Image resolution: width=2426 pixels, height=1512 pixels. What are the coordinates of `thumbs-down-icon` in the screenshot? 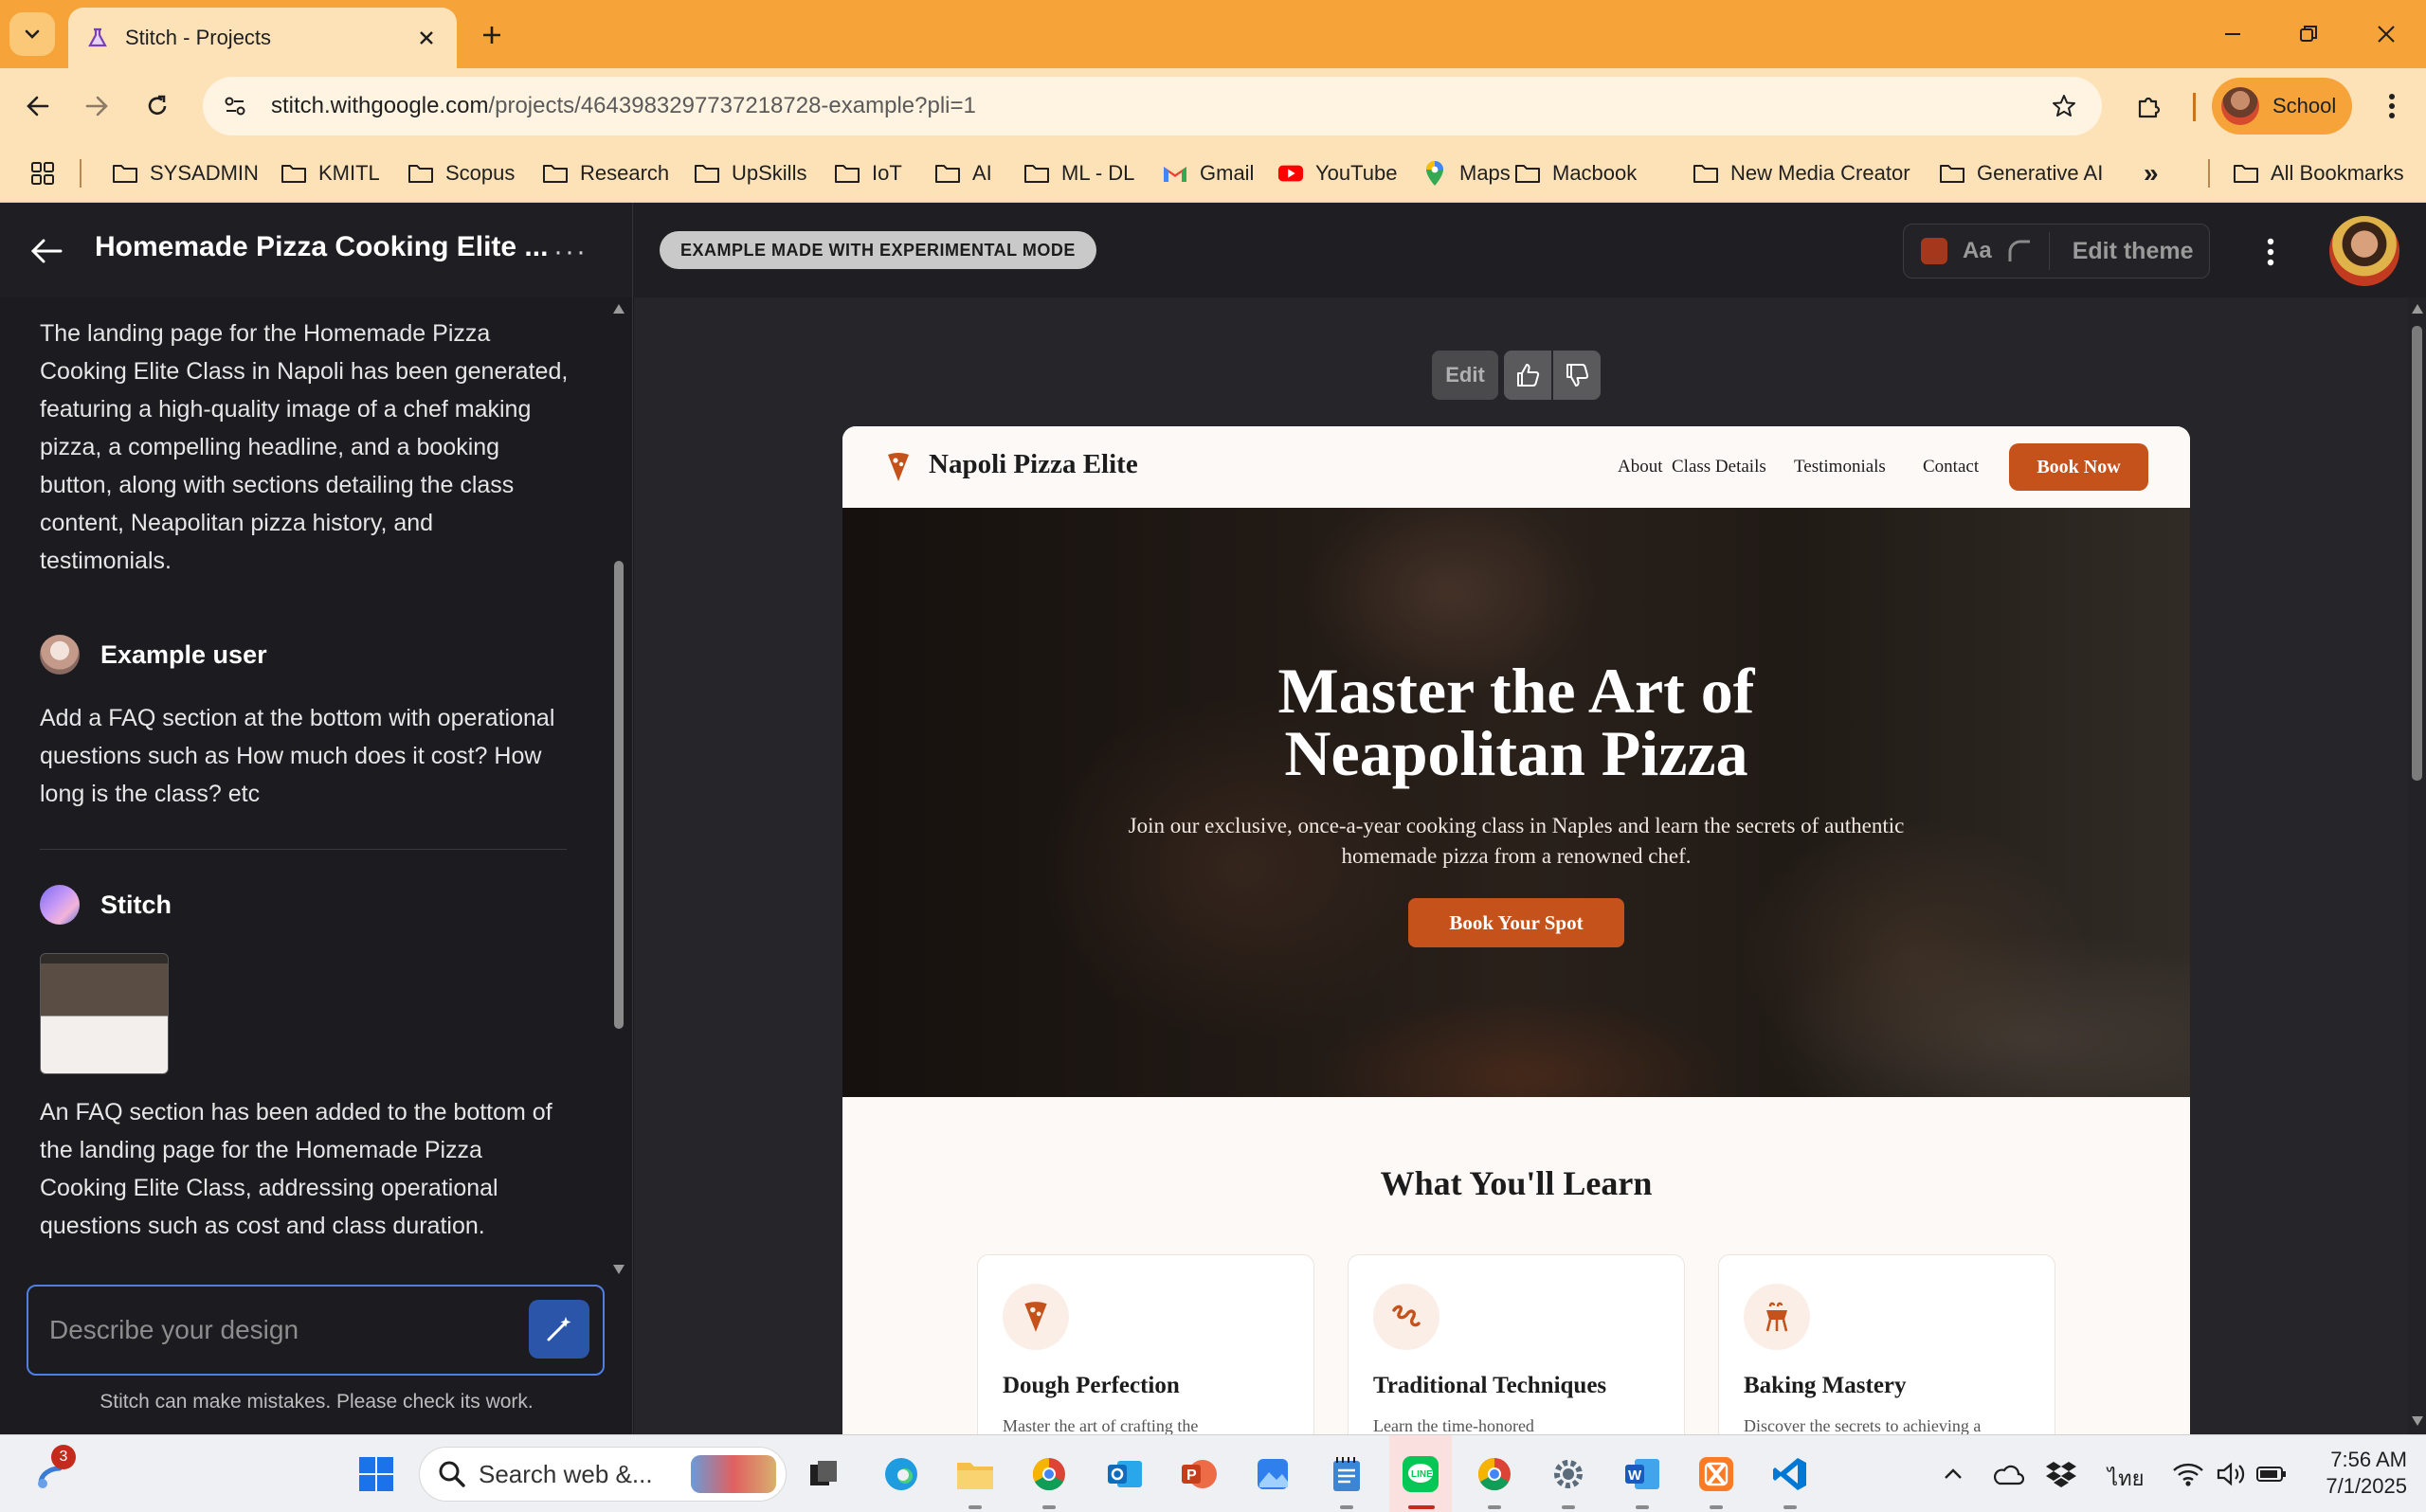 It's located at (1577, 375).